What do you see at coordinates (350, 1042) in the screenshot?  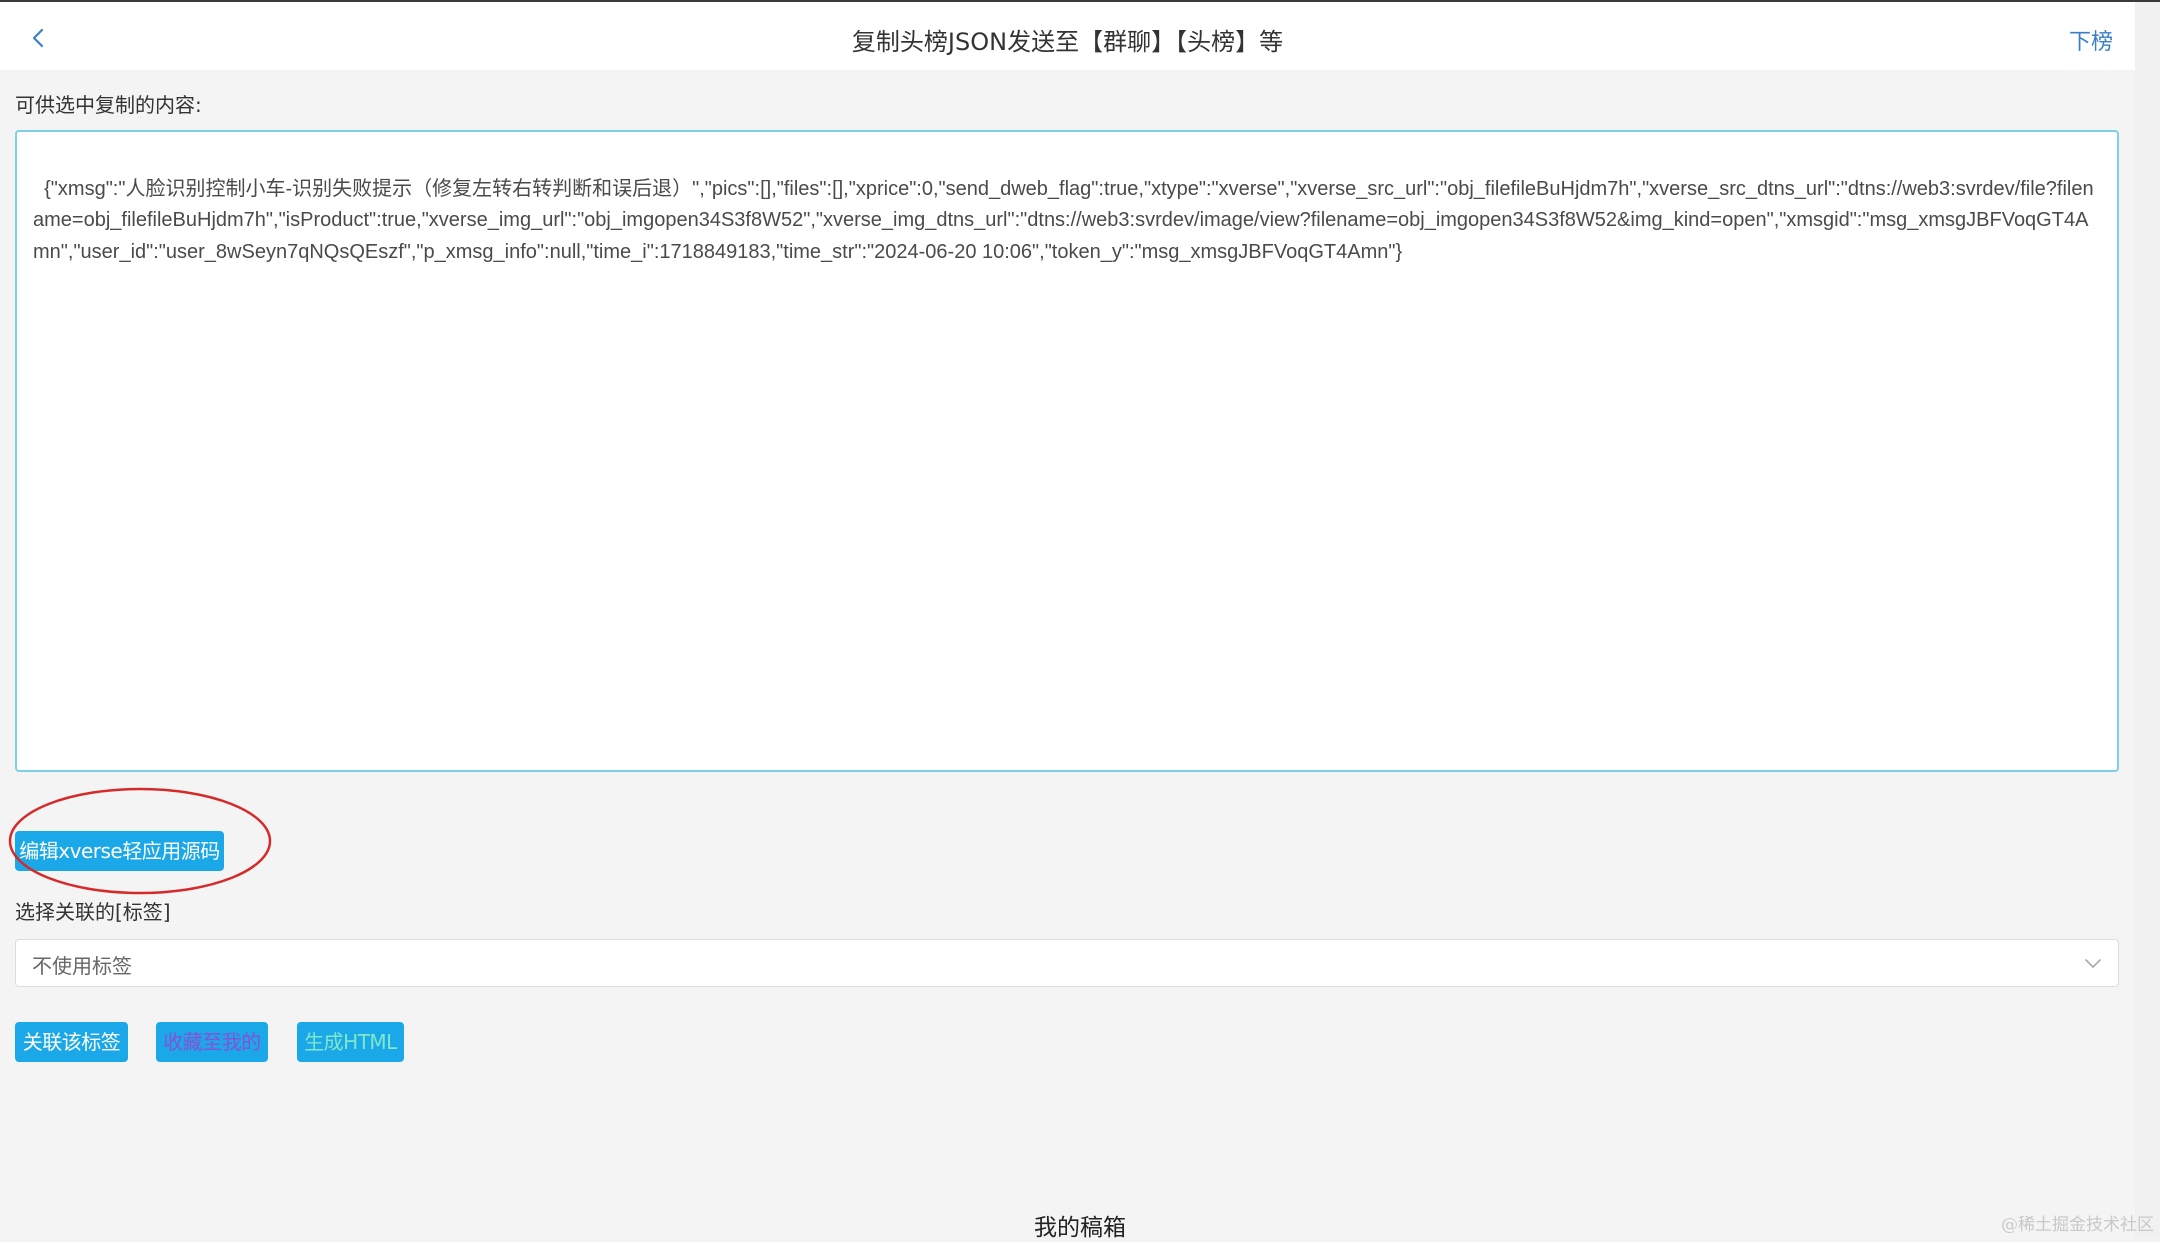 I see `generate-html-button: 生成HTML` at bounding box center [350, 1042].